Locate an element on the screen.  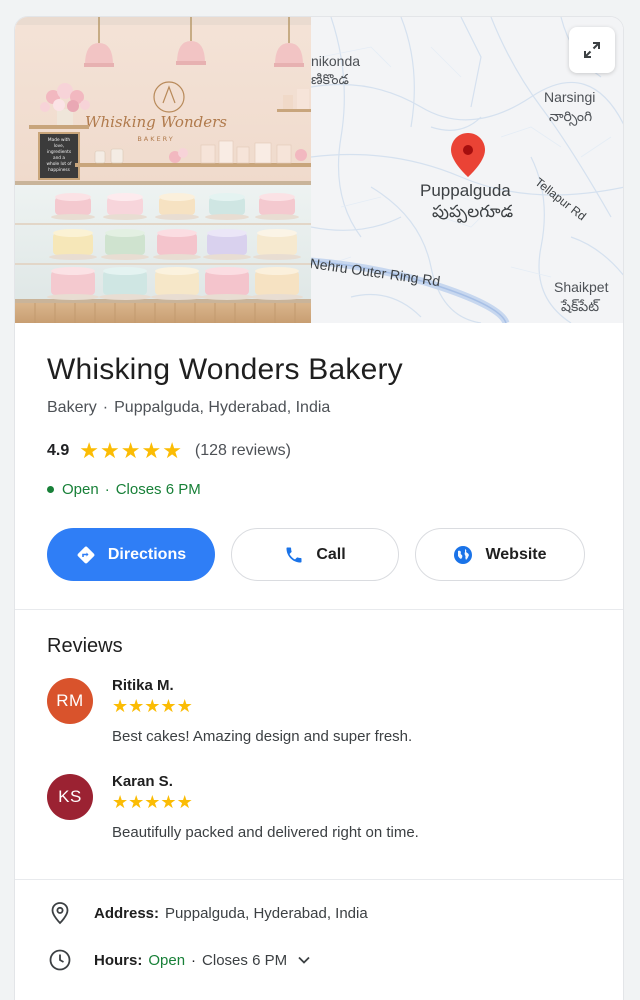
avatar: KS is located at coordinates (70, 797).